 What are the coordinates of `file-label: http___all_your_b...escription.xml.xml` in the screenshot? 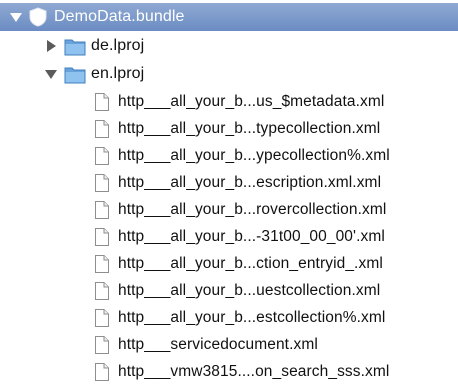 It's located at (250, 182).